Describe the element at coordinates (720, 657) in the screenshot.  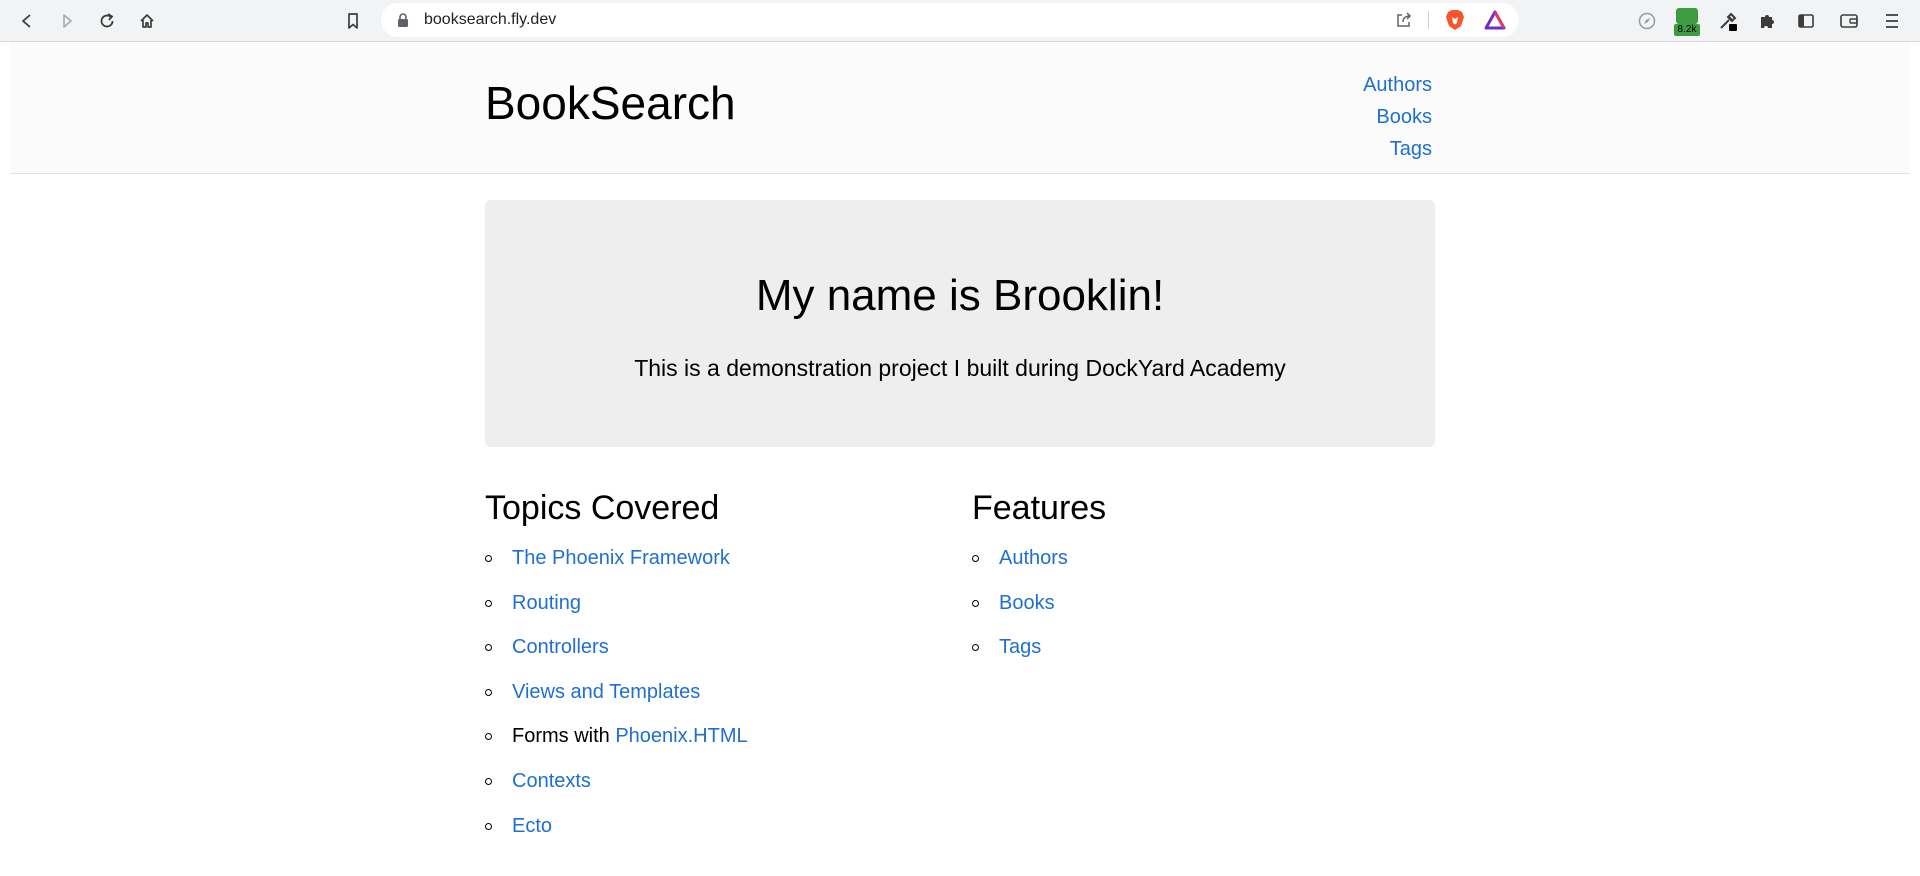
I see `list-item: Controllers` at that location.